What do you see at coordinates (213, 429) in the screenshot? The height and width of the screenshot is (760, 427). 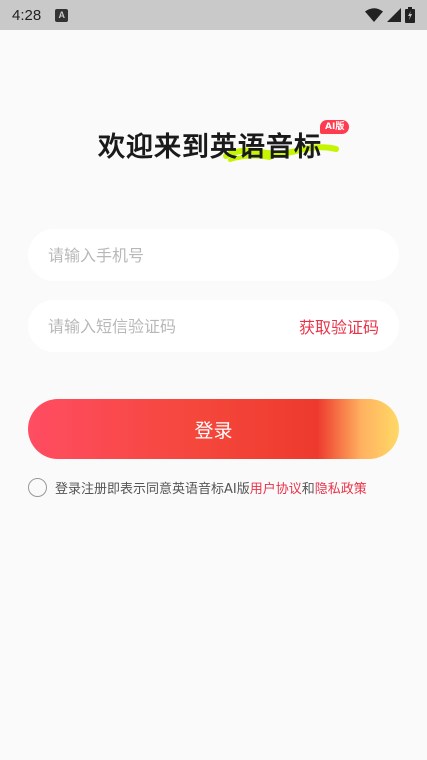 I see `login-button: 登录` at bounding box center [213, 429].